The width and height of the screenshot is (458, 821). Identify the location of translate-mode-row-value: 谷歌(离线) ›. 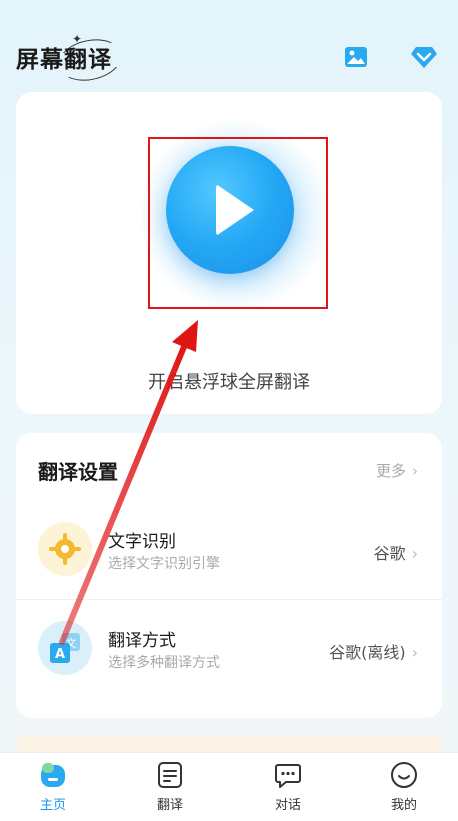
(373, 651).